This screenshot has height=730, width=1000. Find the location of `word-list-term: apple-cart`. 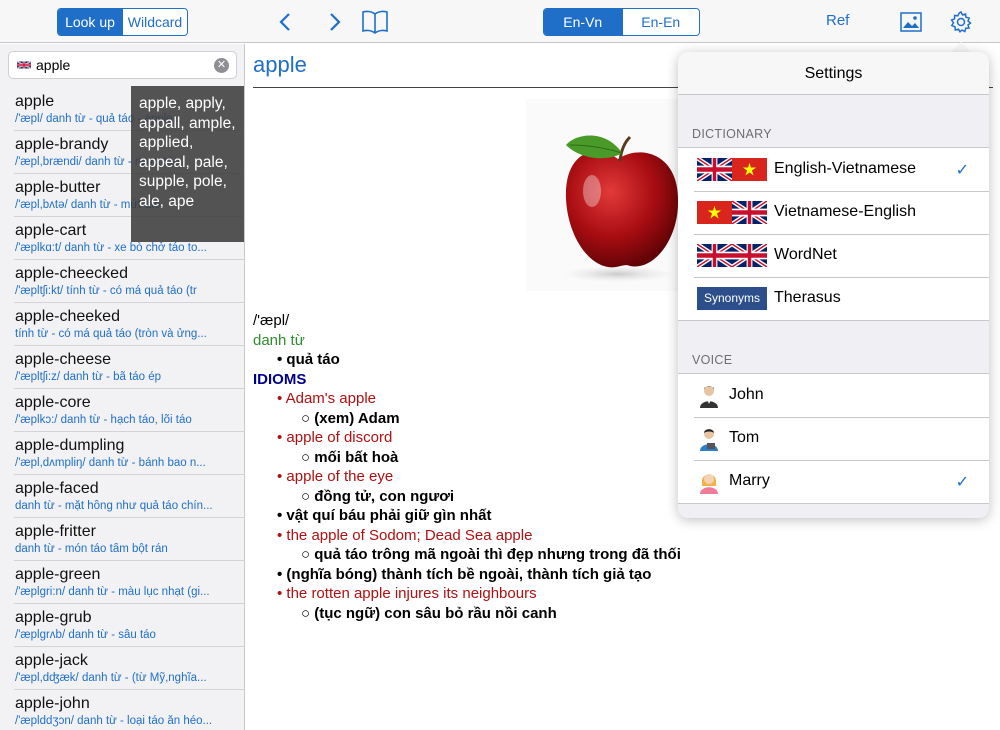

word-list-term: apple-cart is located at coordinates (51, 230).